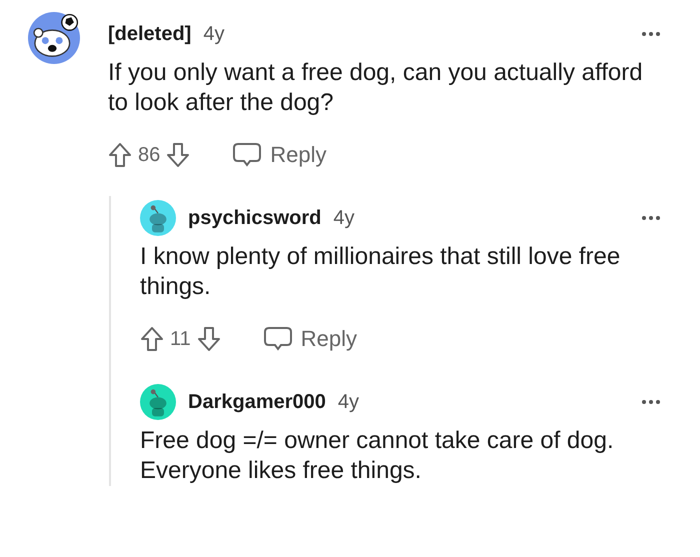  What do you see at coordinates (377, 456) in the screenshot?
I see `comment-text: Free dog =/= owner cannot take care of dog. Everyone likes free things.` at bounding box center [377, 456].